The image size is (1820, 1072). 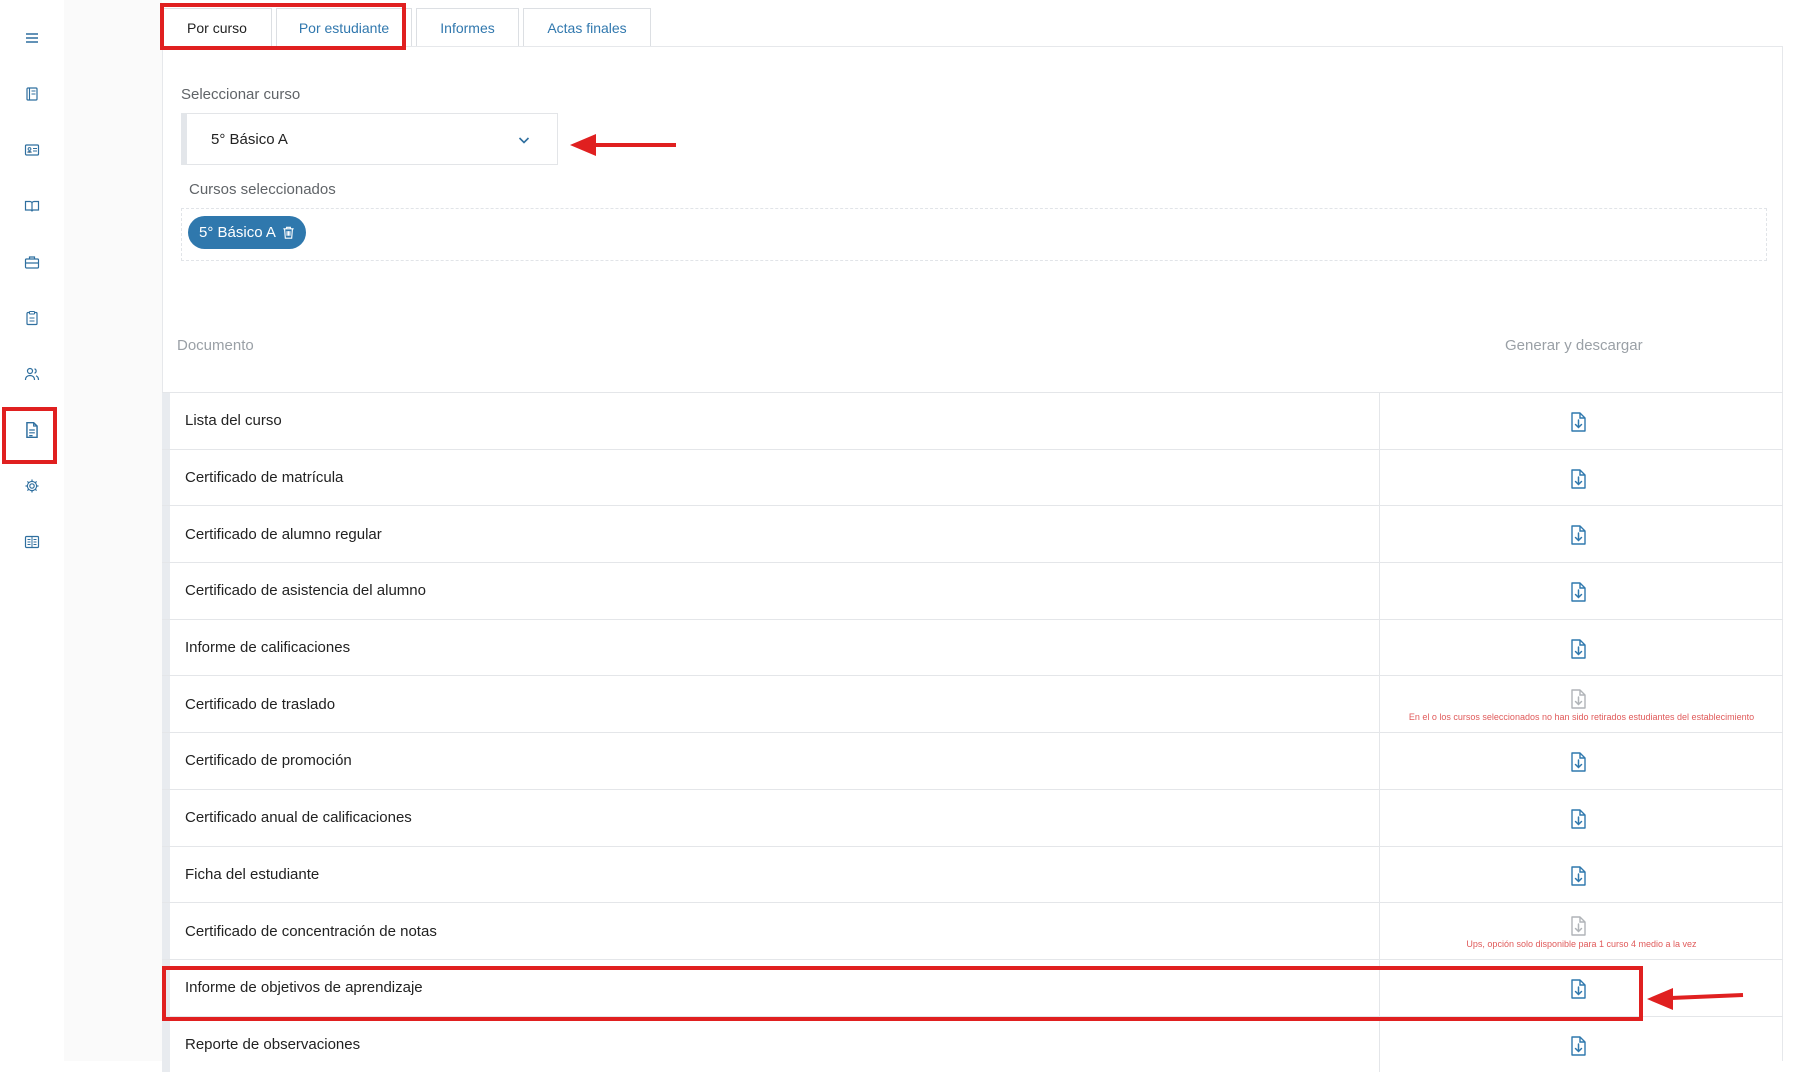 What do you see at coordinates (217, 27) in the screenshot?
I see `tab-por-curso: Por curso` at bounding box center [217, 27].